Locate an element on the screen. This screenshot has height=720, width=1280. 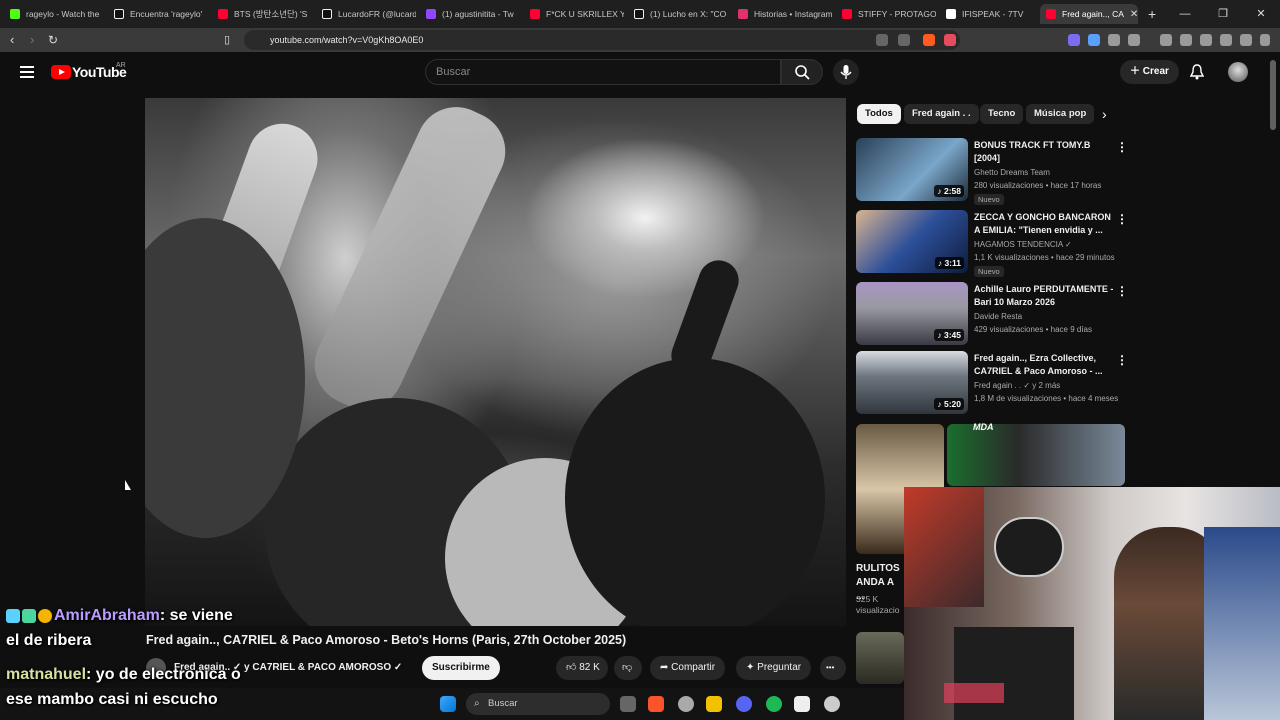
video-thumbnail: ♪ 3:45 is located at coordinates (912, 313).